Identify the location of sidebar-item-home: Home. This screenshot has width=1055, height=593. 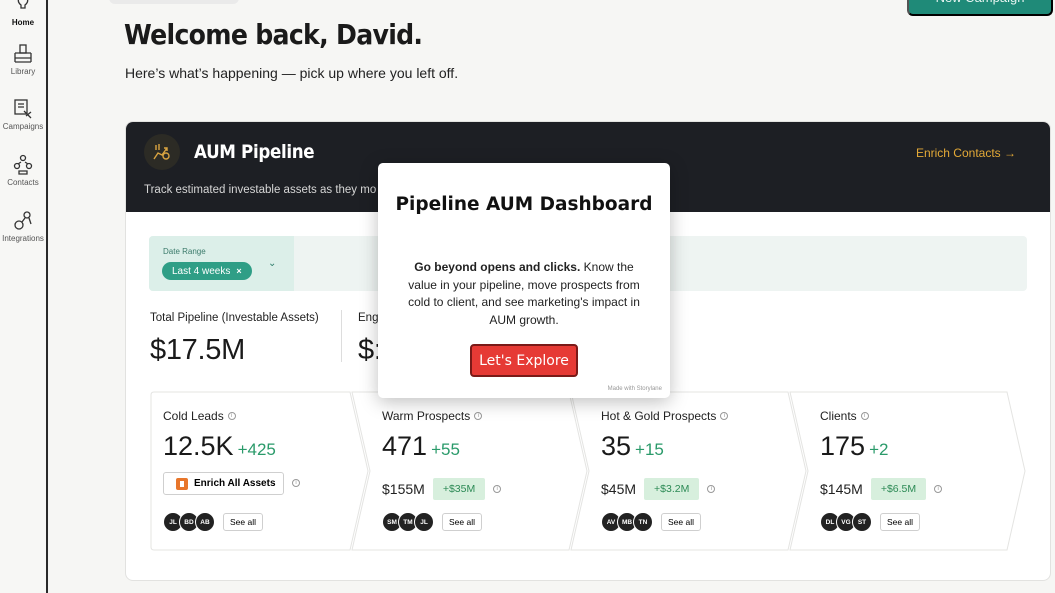
(23, 13).